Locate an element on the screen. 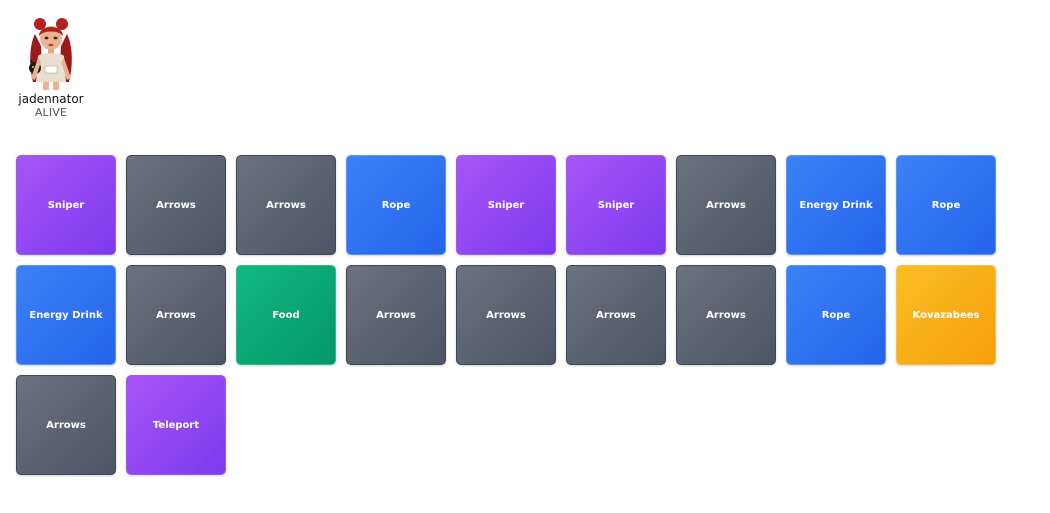 This screenshot has height=513, width=1050. item-card: Kovazabees is located at coordinates (946, 315).